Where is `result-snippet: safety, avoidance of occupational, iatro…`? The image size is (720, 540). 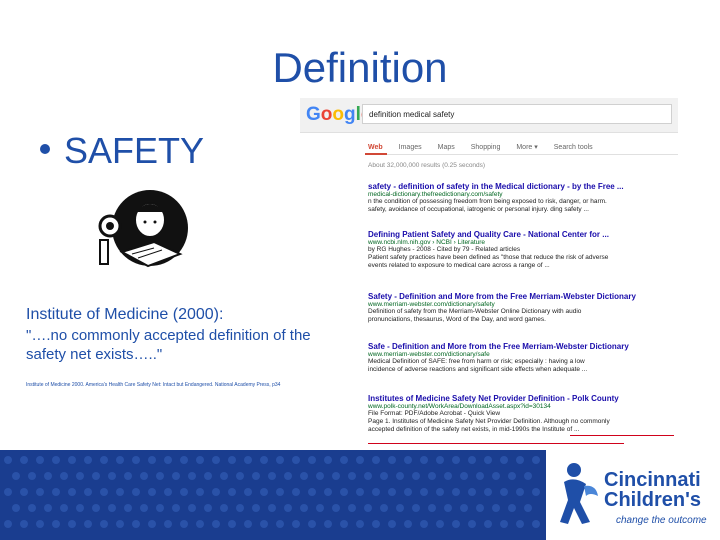 result-snippet: safety, avoidance of occupational, iatro… is located at coordinates (478, 209).